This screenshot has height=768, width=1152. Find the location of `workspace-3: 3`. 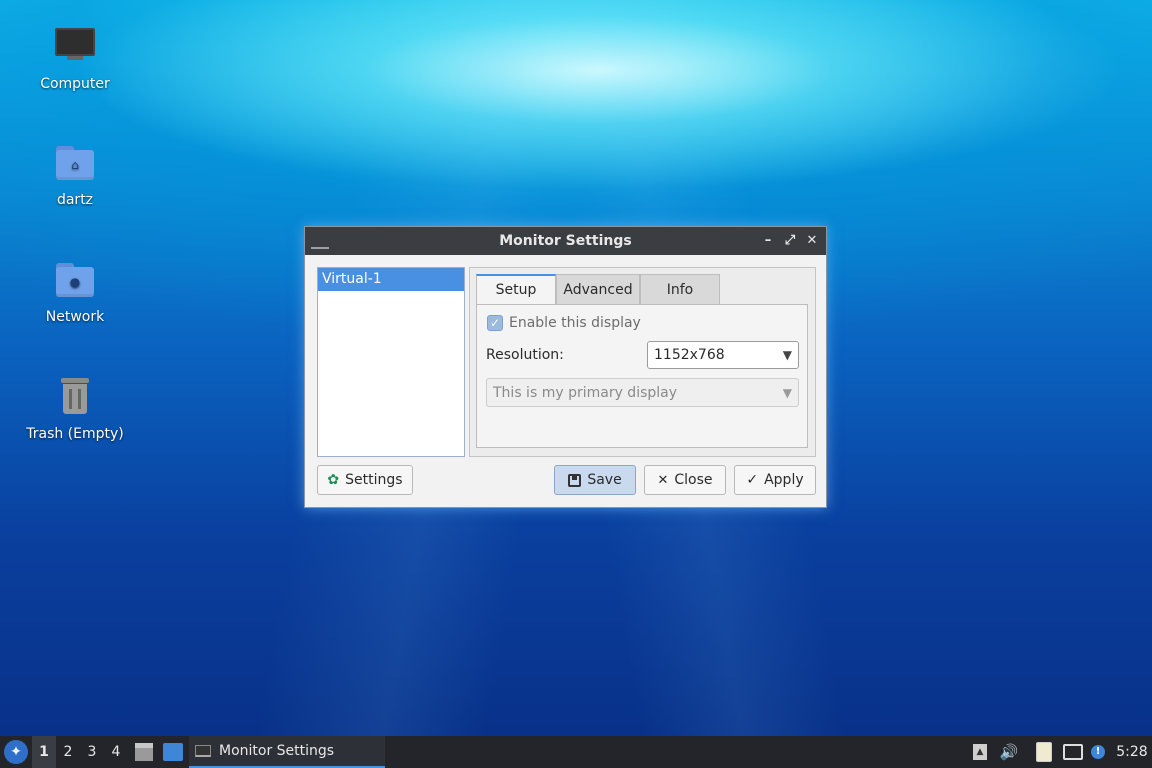

workspace-3: 3 is located at coordinates (92, 752).